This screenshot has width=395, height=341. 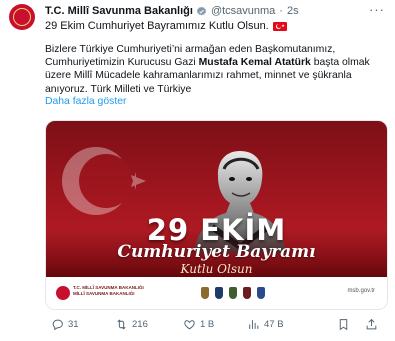 I want to click on views-count: 47 B, so click(x=274, y=324).